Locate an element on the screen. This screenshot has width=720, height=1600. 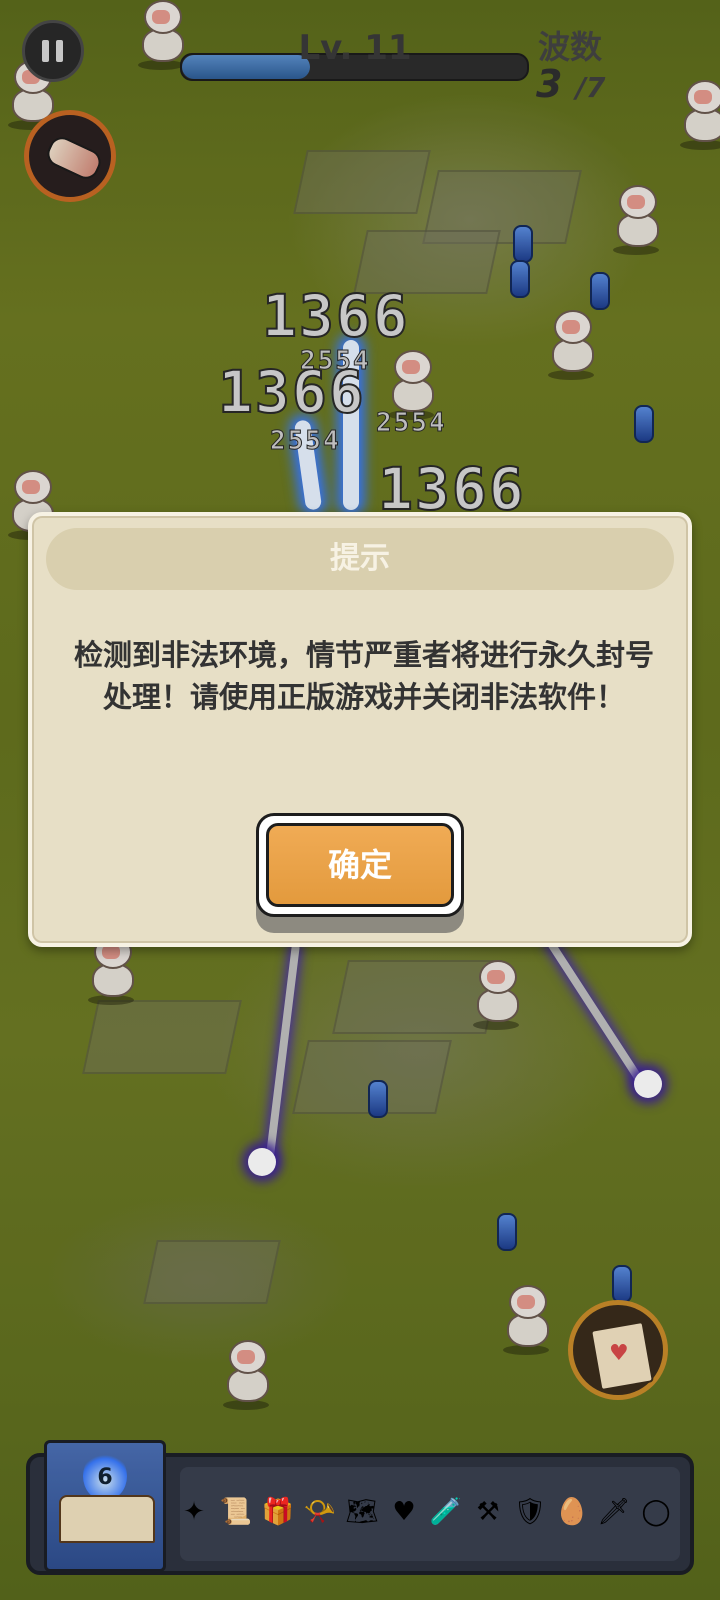
dialog-header: 提示 is located at coordinates (360, 559).